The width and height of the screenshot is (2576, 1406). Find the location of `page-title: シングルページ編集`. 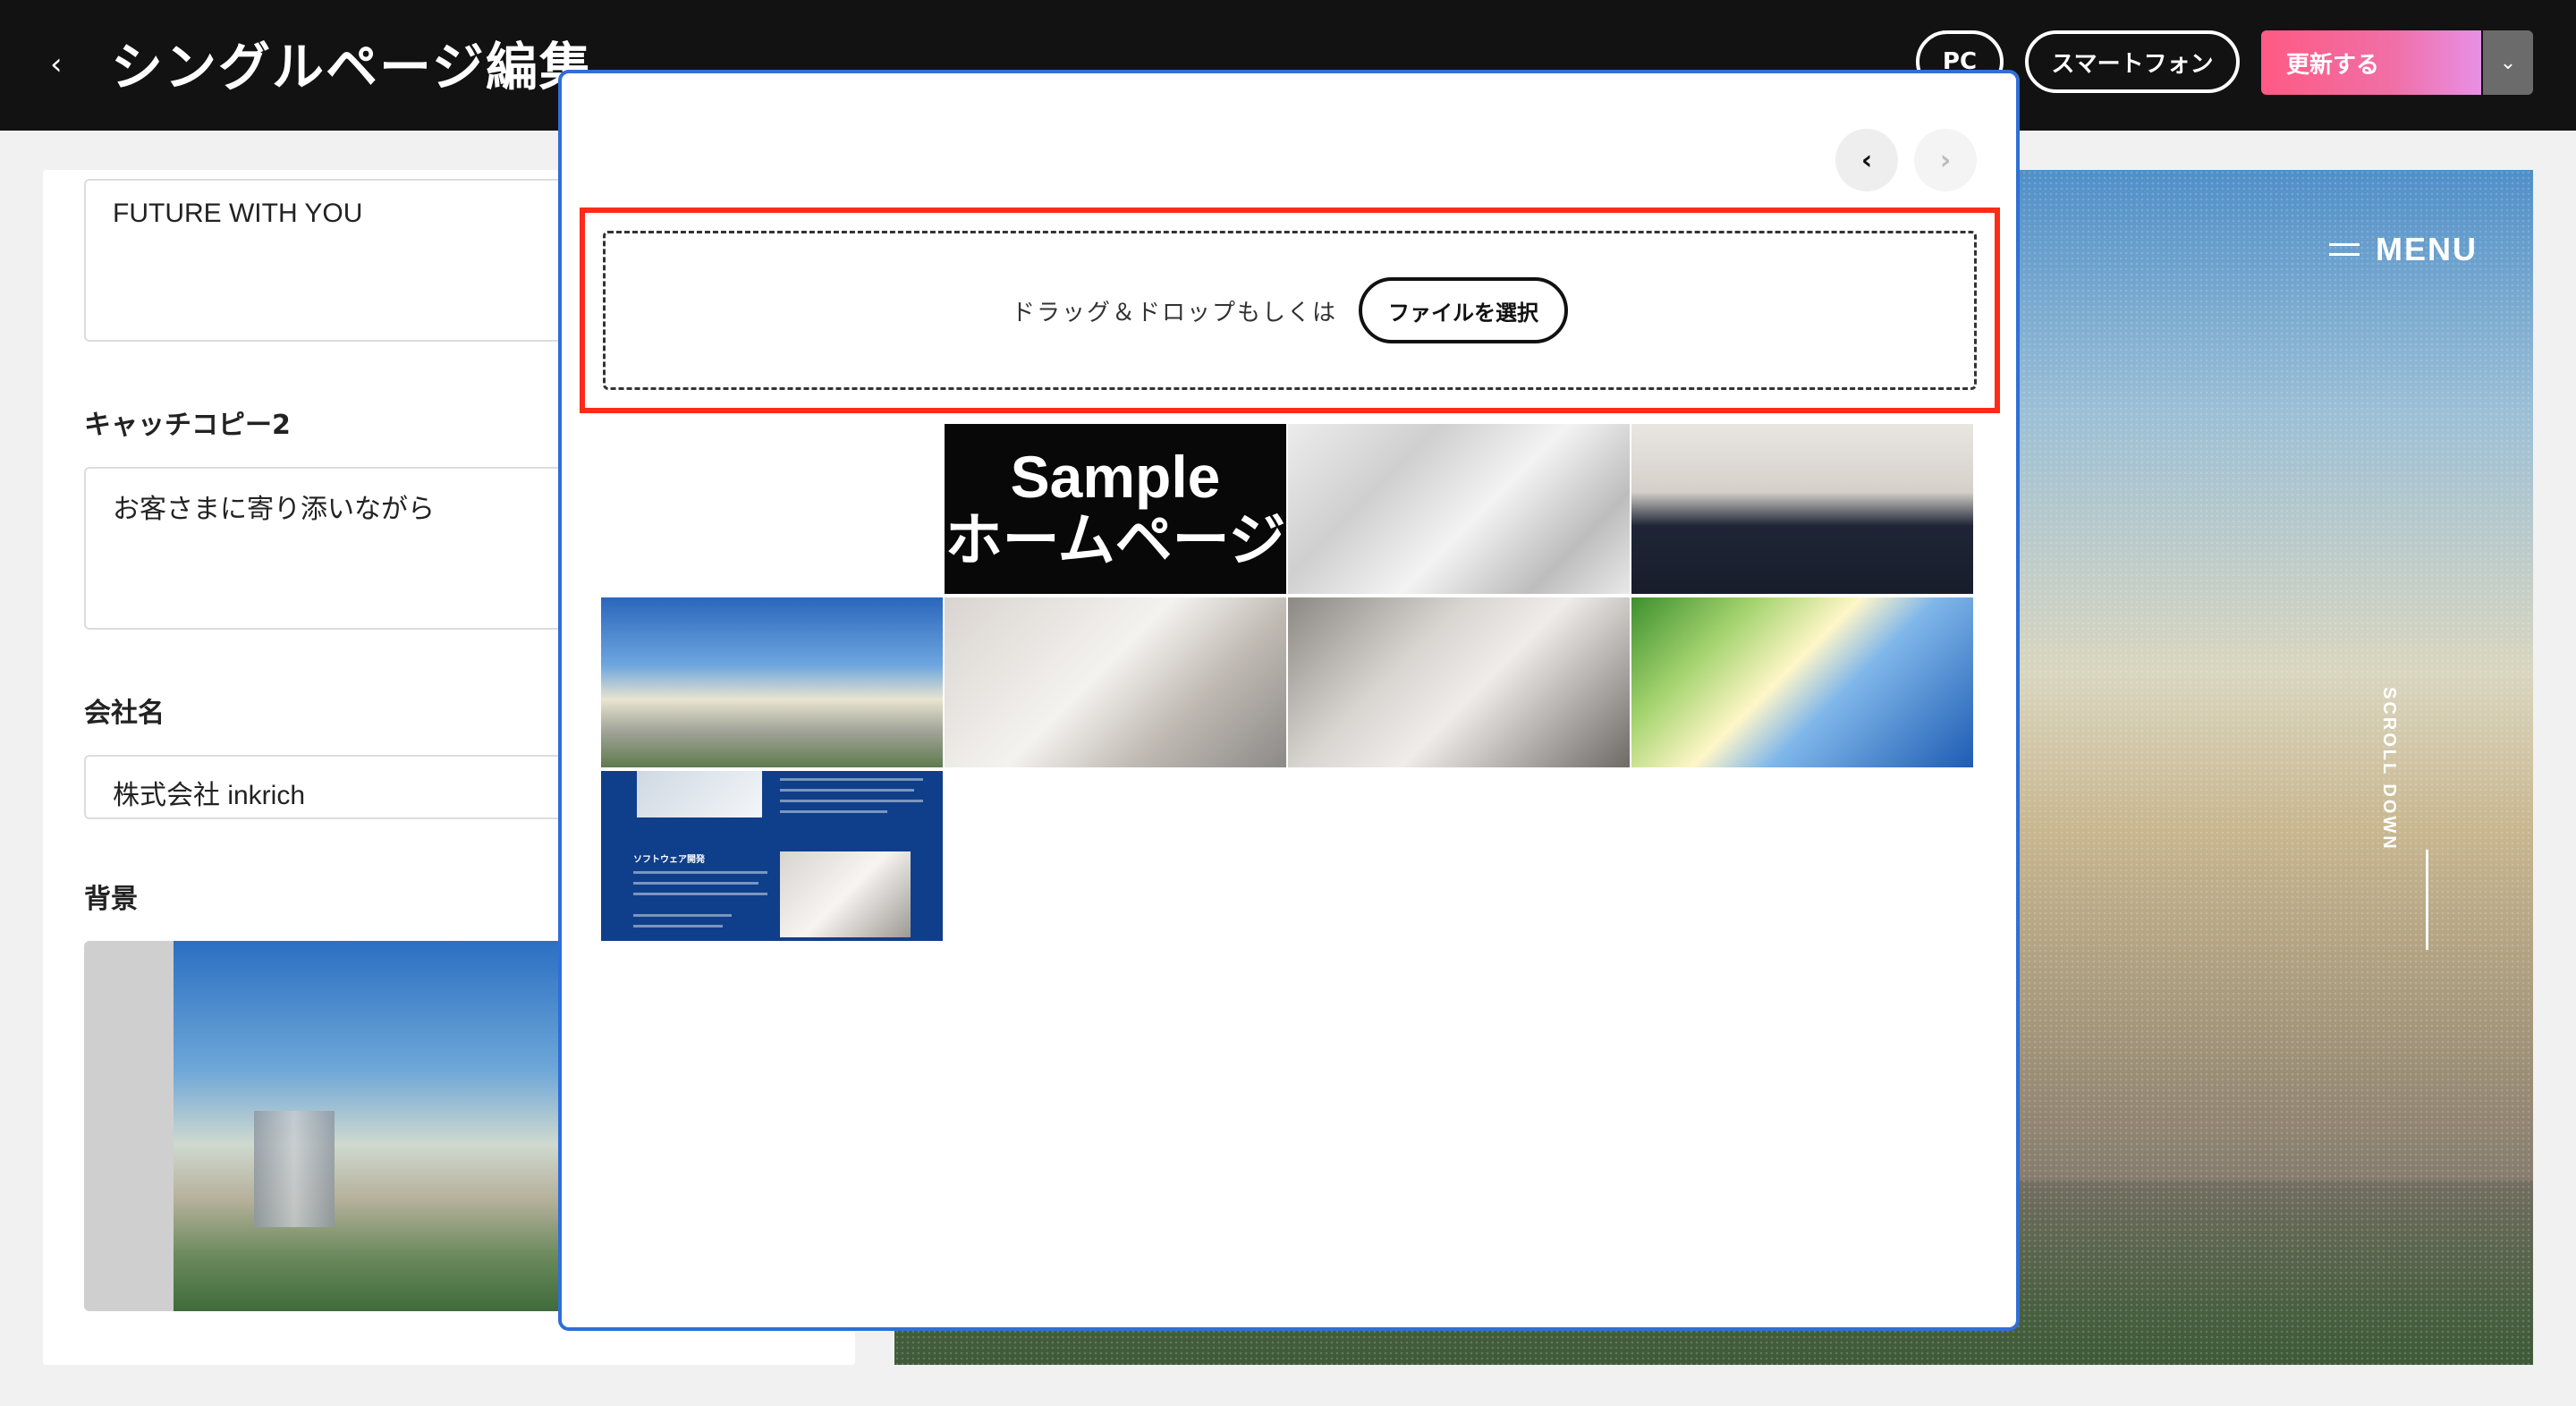

page-title: シングルページ編集 is located at coordinates (352, 67).